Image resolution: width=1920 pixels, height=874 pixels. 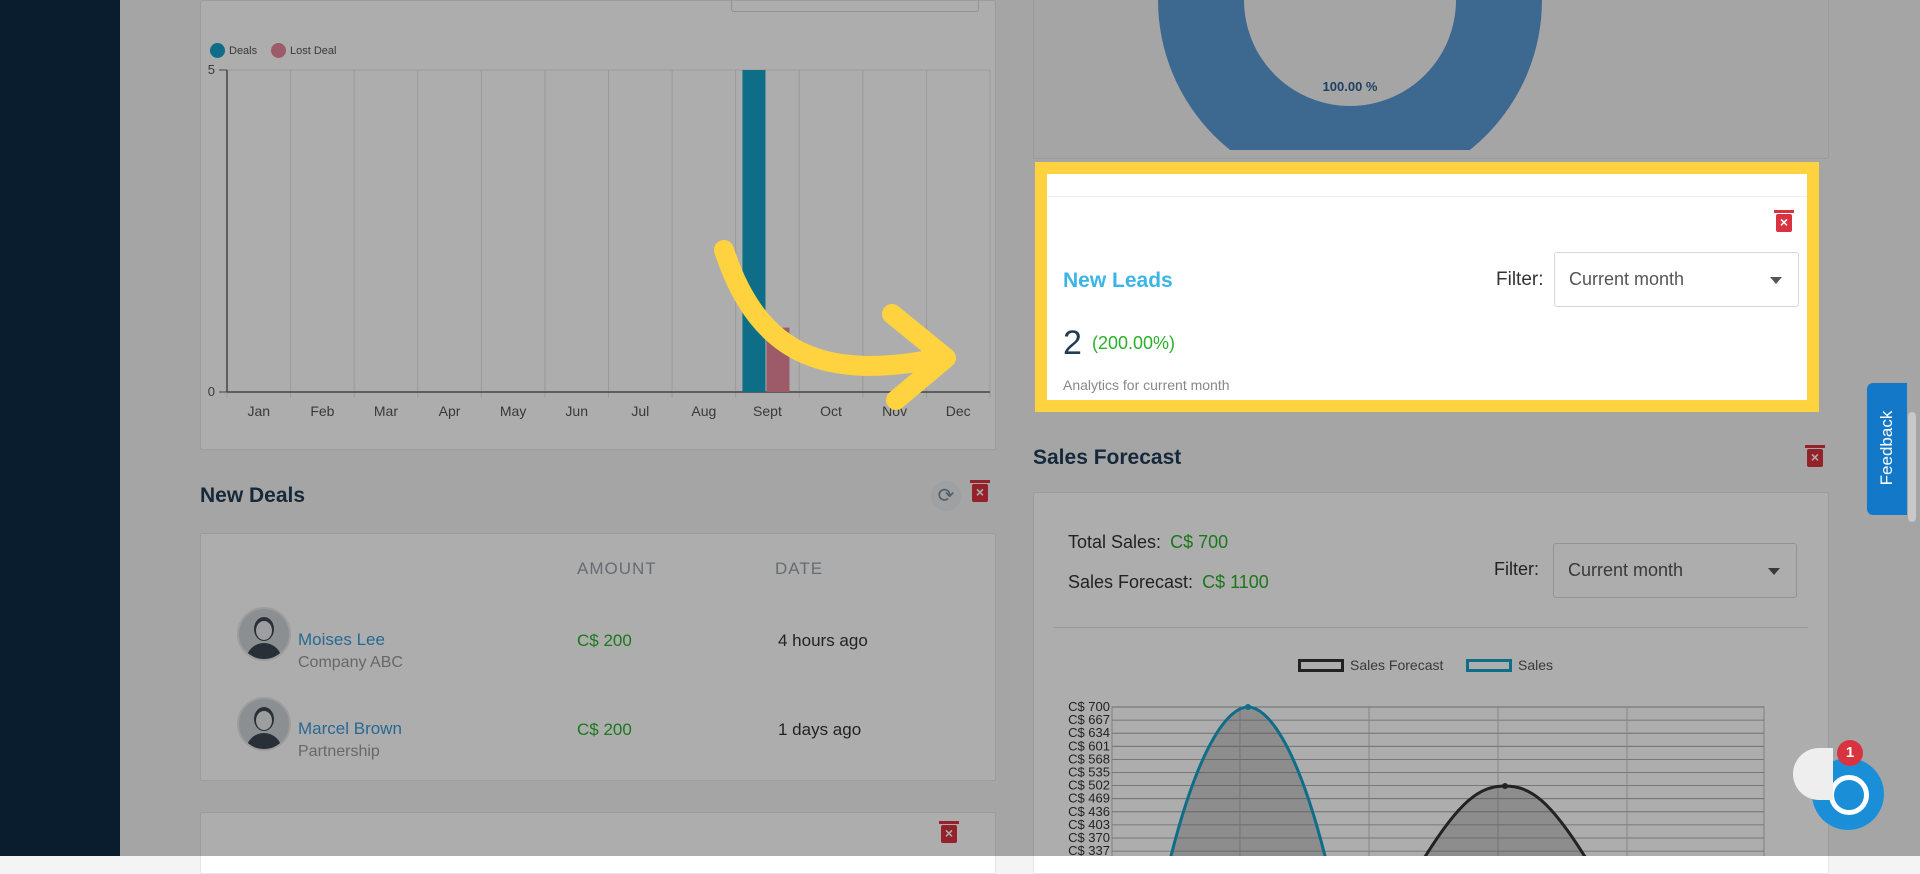 What do you see at coordinates (350, 729) in the screenshot?
I see `contact-name-link: Marcel Brown` at bounding box center [350, 729].